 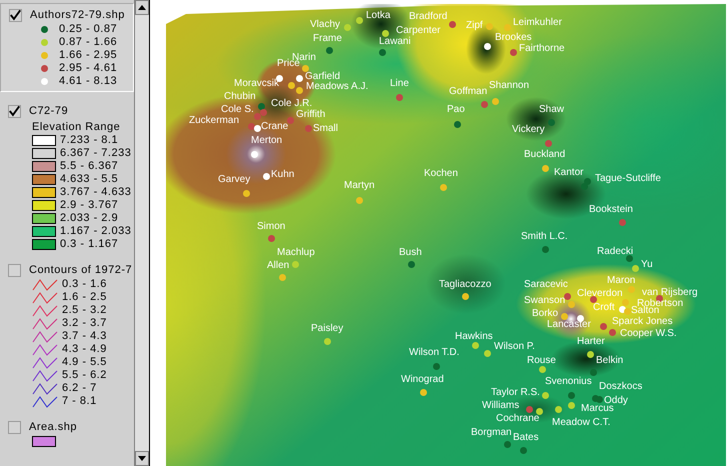 What do you see at coordinates (359, 186) in the screenshot?
I see `author-label: Martyn` at bounding box center [359, 186].